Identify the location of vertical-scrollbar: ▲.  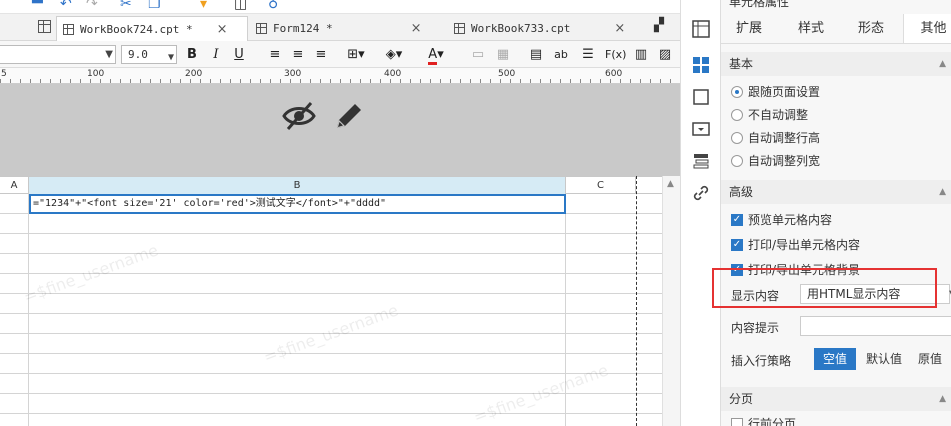
(671, 301).